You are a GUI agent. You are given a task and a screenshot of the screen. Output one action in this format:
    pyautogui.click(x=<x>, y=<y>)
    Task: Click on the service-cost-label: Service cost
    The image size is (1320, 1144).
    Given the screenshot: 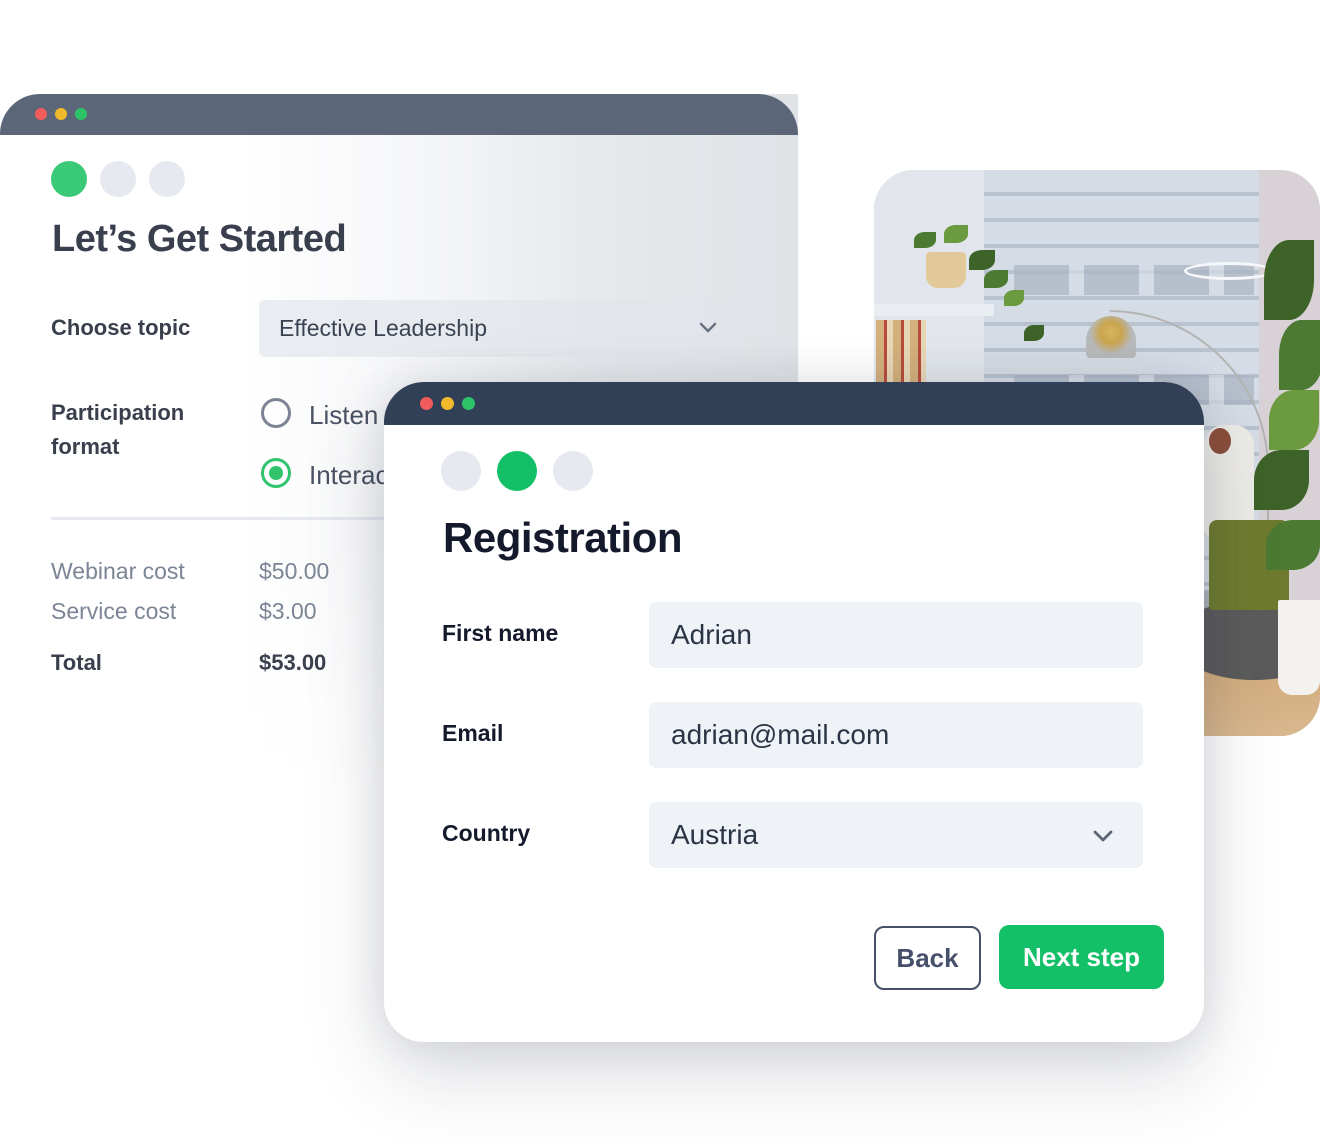 What is the action you would take?
    pyautogui.click(x=114, y=611)
    